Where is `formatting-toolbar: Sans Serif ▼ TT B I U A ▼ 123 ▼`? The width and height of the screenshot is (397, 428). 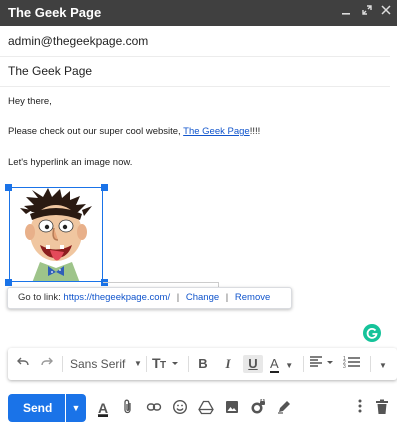 formatting-toolbar: Sans Serif ▼ TT B I U A ▼ 123 ▼ is located at coordinates (202, 364).